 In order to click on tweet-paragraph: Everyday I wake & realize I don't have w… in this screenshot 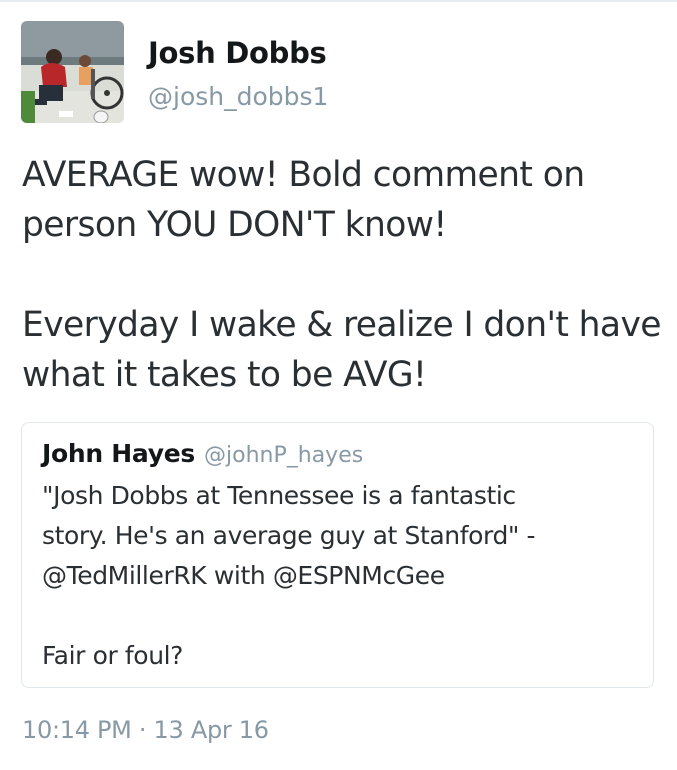, I will do `click(342, 350)`.